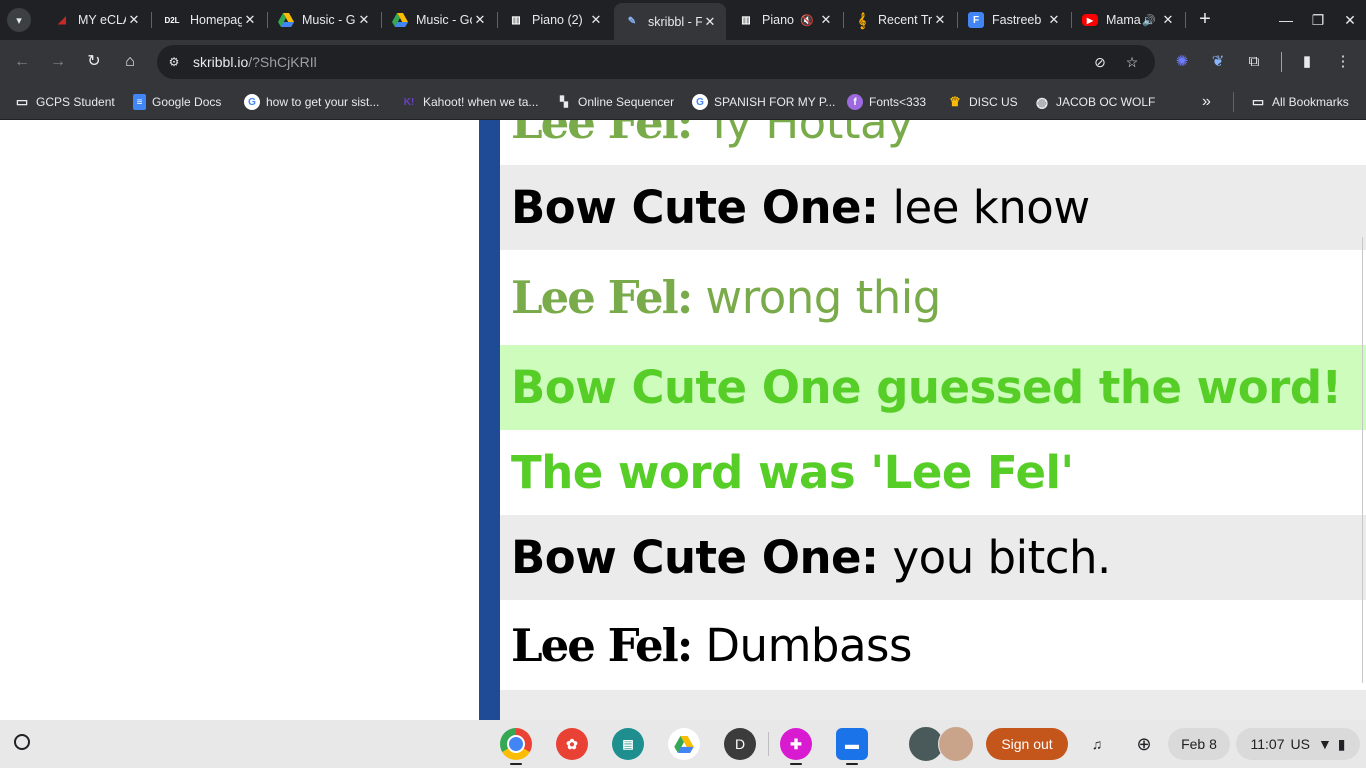  What do you see at coordinates (24, 744) in the screenshot?
I see `launcher-icon` at bounding box center [24, 744].